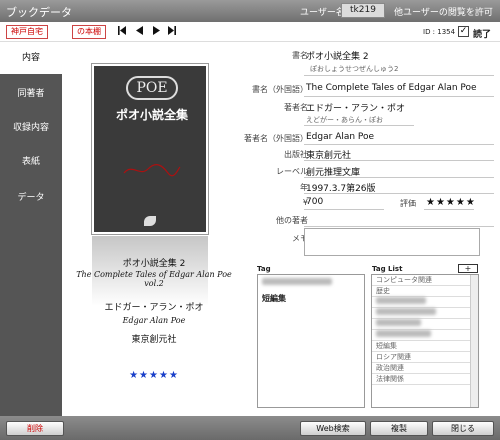 This screenshot has height=440, width=500. I want to click on tab-included-works: 収録内容, so click(31, 128).